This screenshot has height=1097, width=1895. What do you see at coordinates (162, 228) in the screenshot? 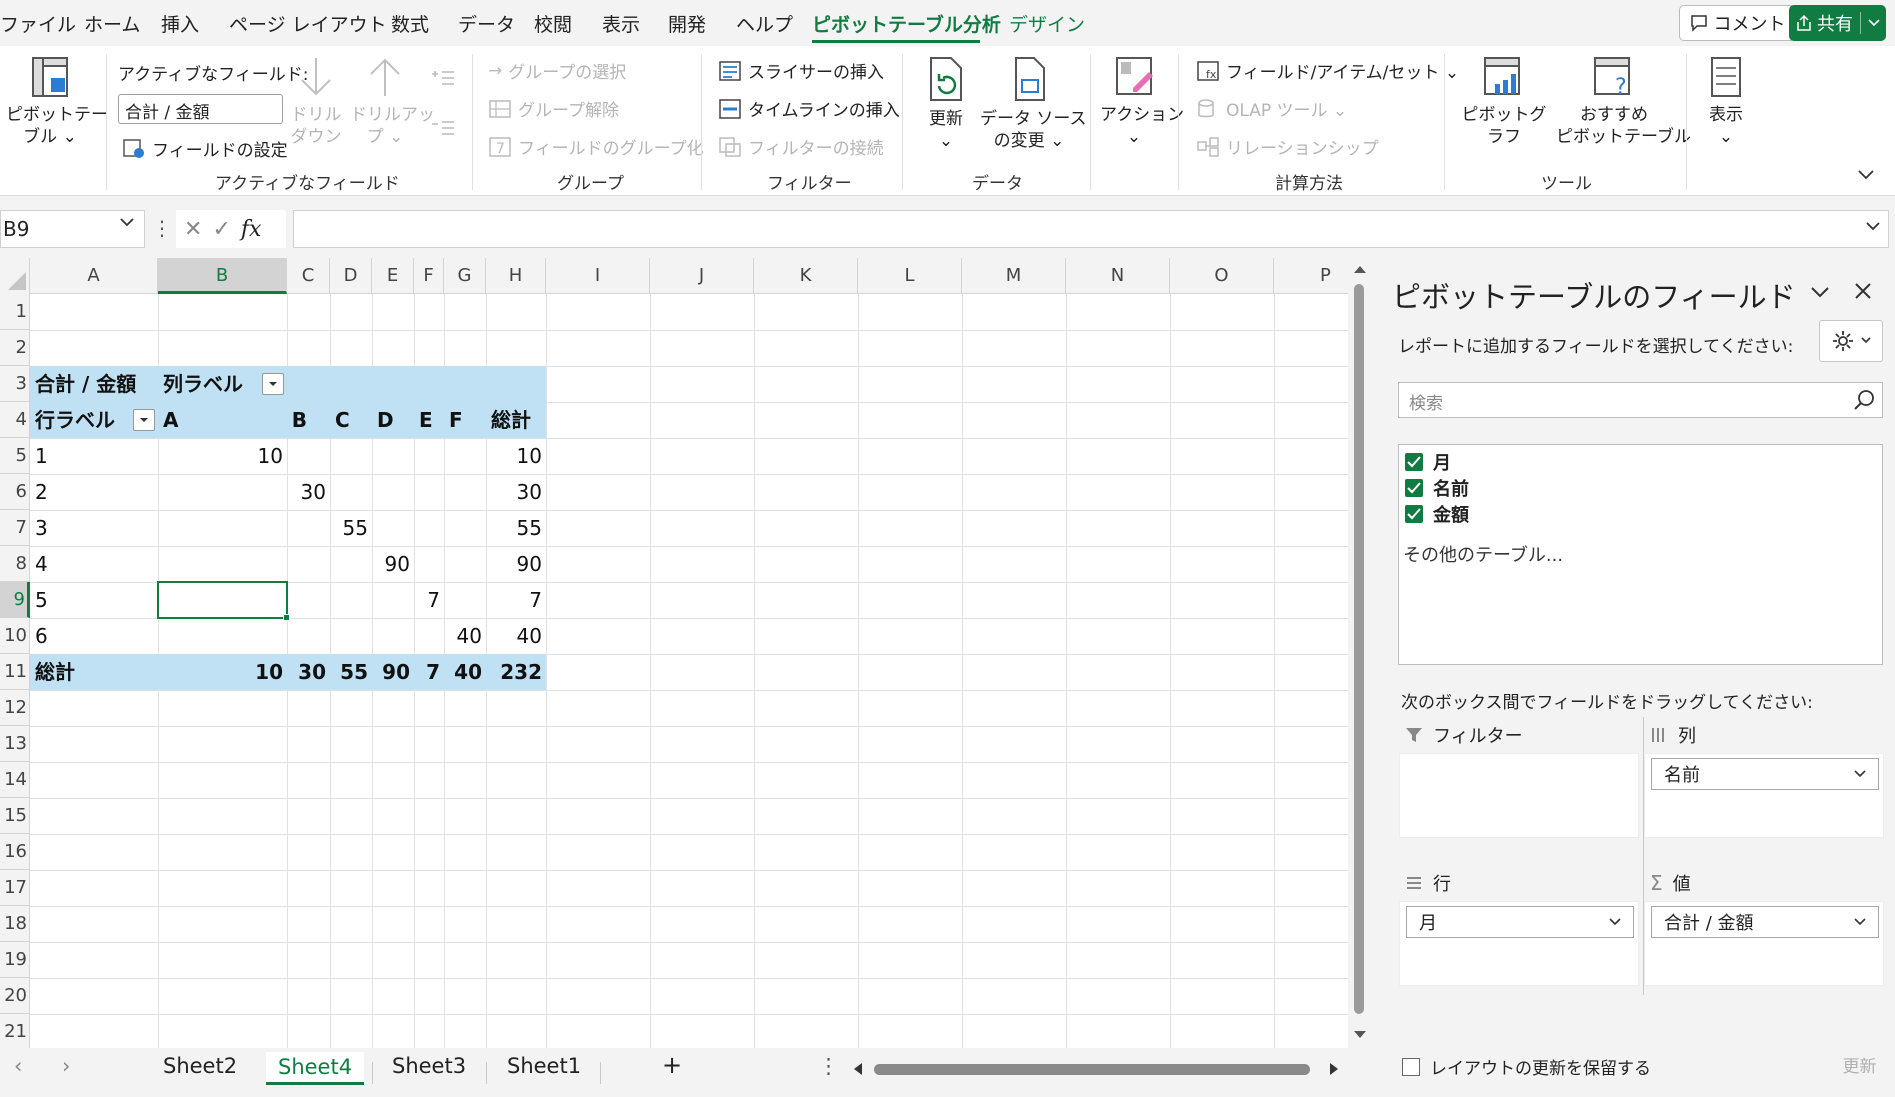
I see `more-options-icon: ⋮` at bounding box center [162, 228].